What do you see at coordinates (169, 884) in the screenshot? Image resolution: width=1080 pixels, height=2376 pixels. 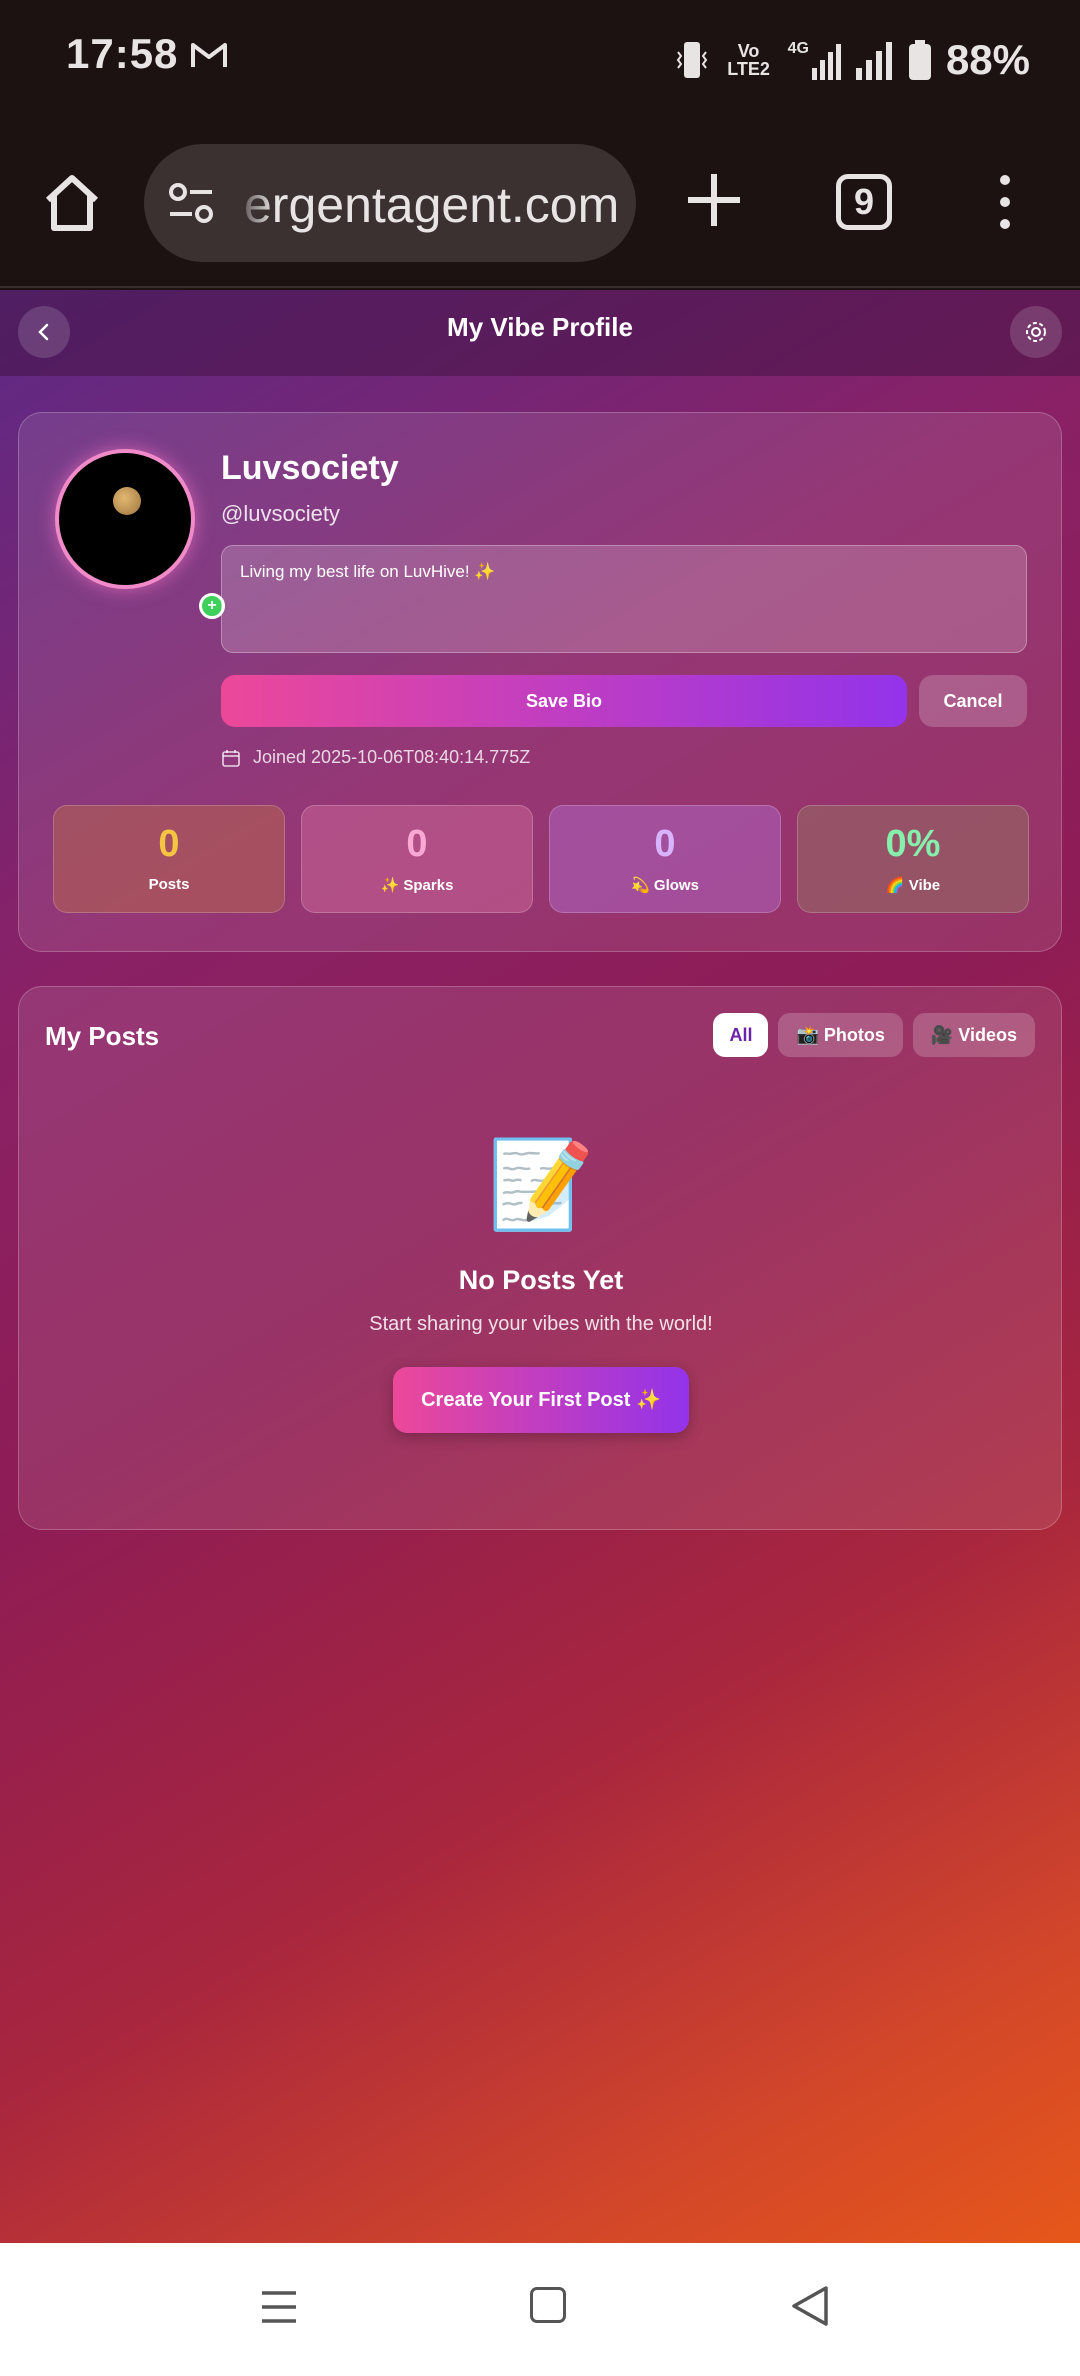 I see `stat-label: Posts` at bounding box center [169, 884].